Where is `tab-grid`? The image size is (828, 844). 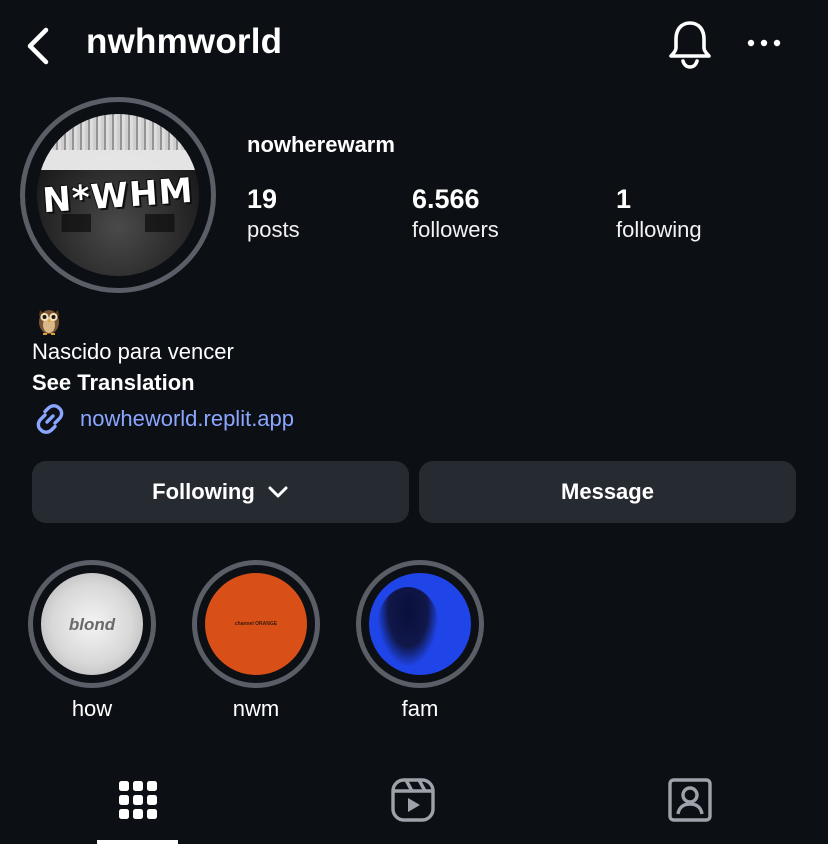 tab-grid is located at coordinates (138, 800).